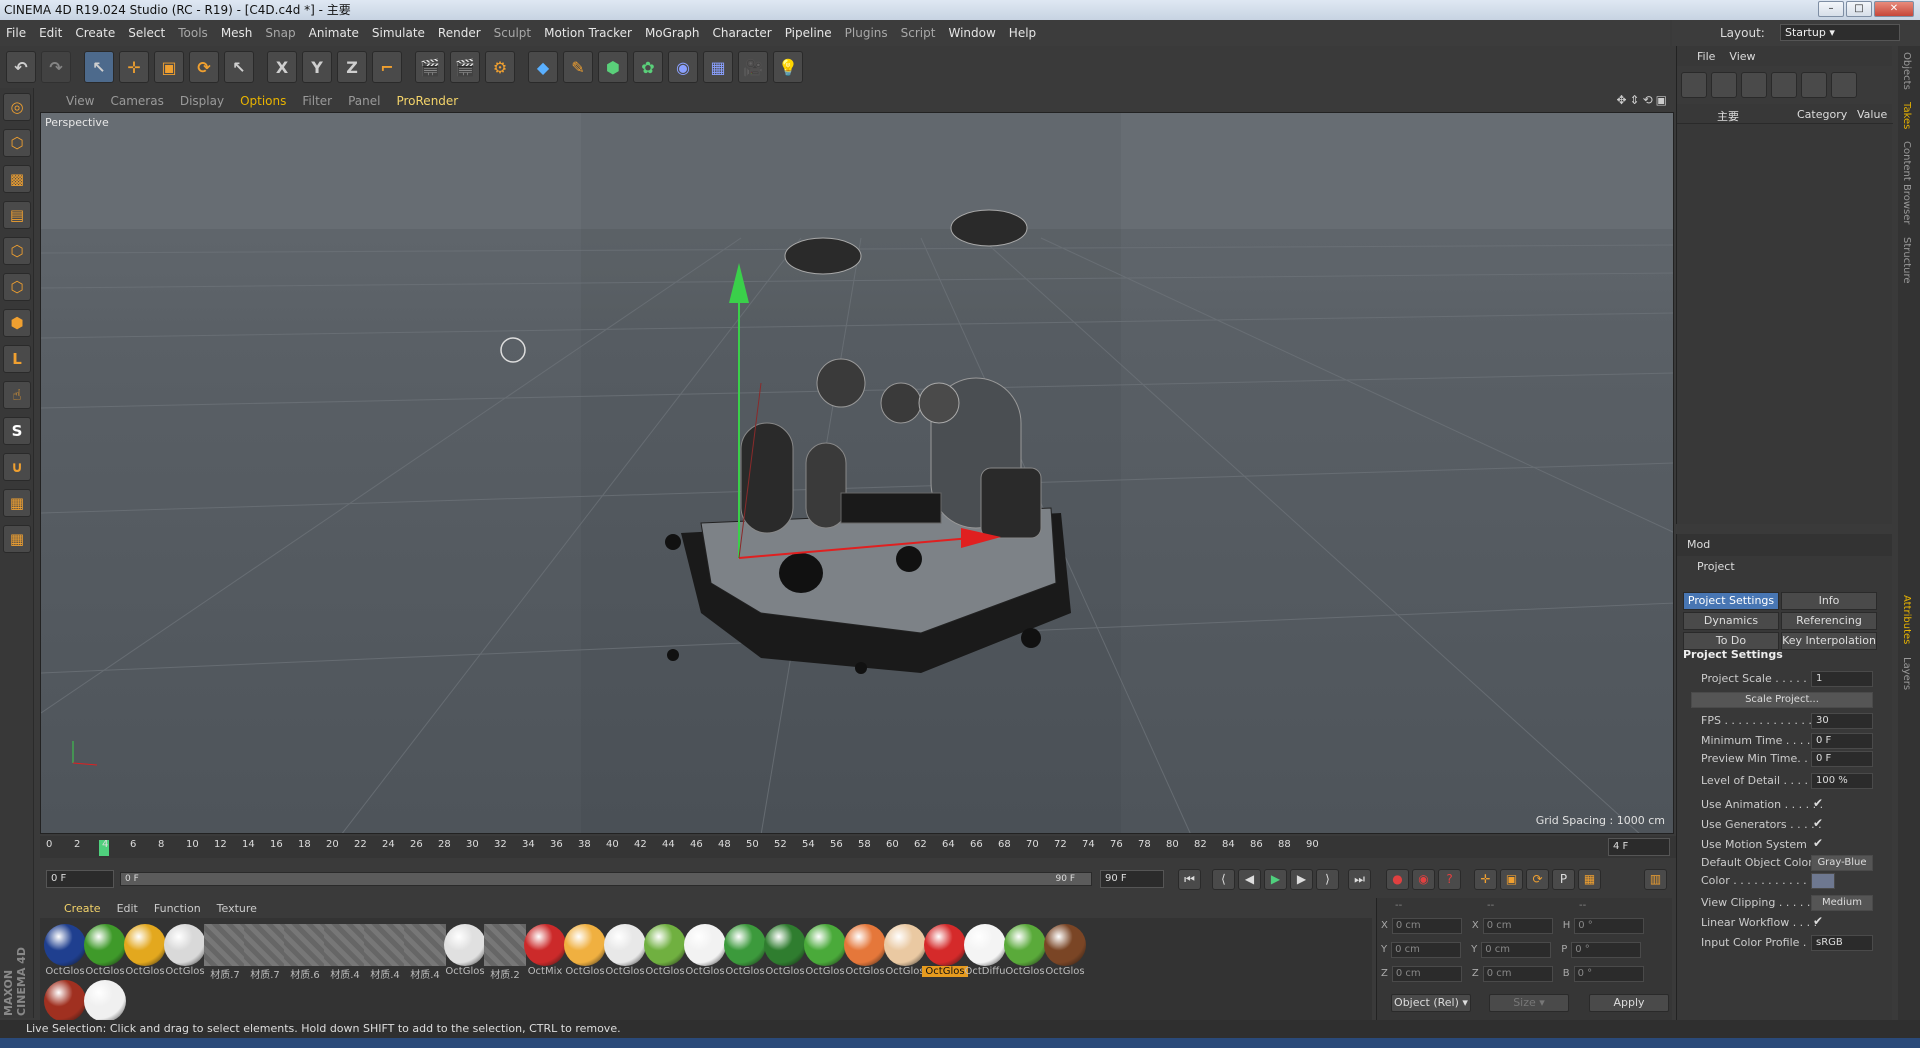  I want to click on side-tab-content-browser: Content Browser, so click(1906, 182).